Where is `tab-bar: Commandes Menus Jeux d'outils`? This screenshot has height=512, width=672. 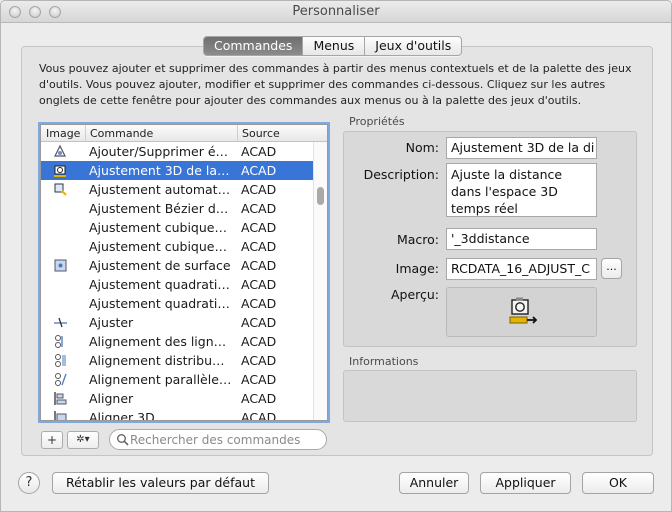
tab-bar: Commandes Menus Jeux d'outils is located at coordinates (333, 46).